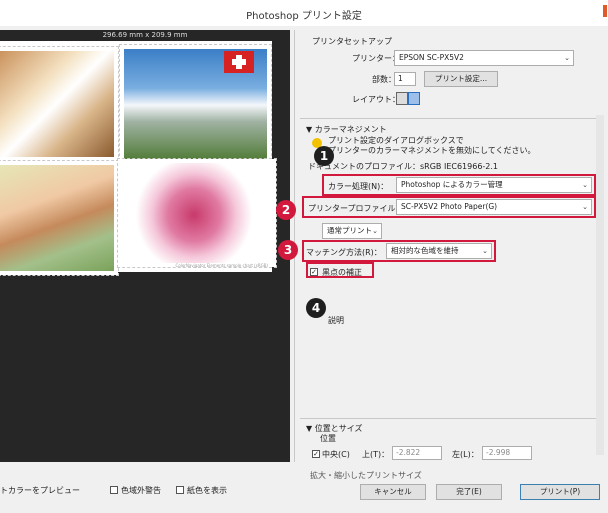 This screenshot has width=608, height=513. What do you see at coordinates (376, 58) in the screenshot?
I see `printer-label: プリンター：` at bounding box center [376, 58].